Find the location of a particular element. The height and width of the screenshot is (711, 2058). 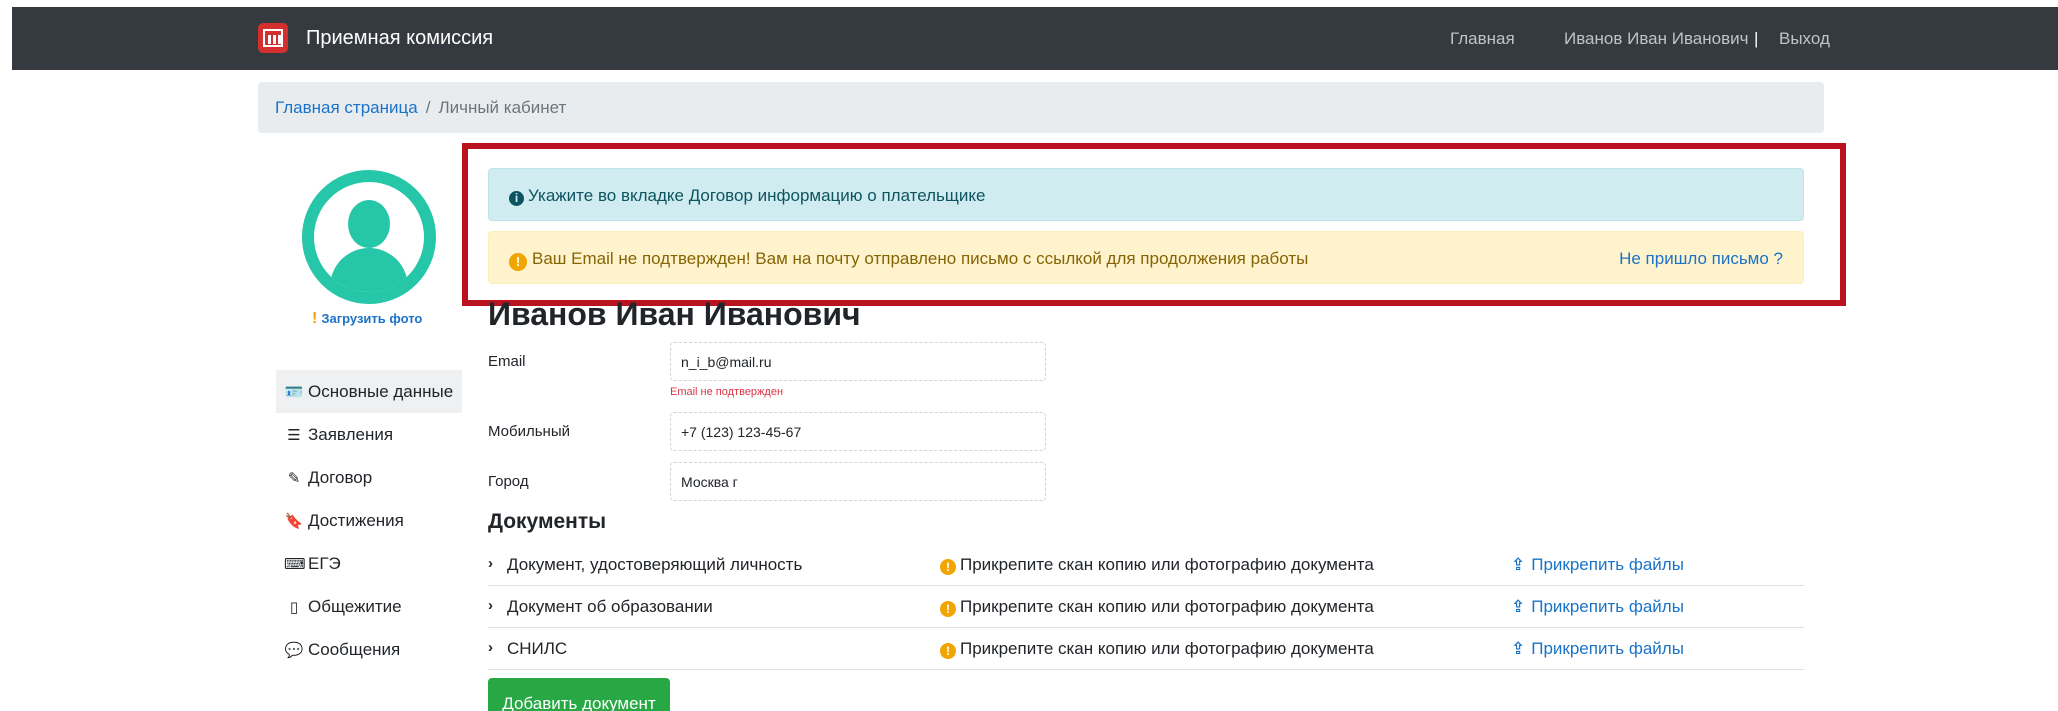

building-icon is located at coordinates (273, 38).